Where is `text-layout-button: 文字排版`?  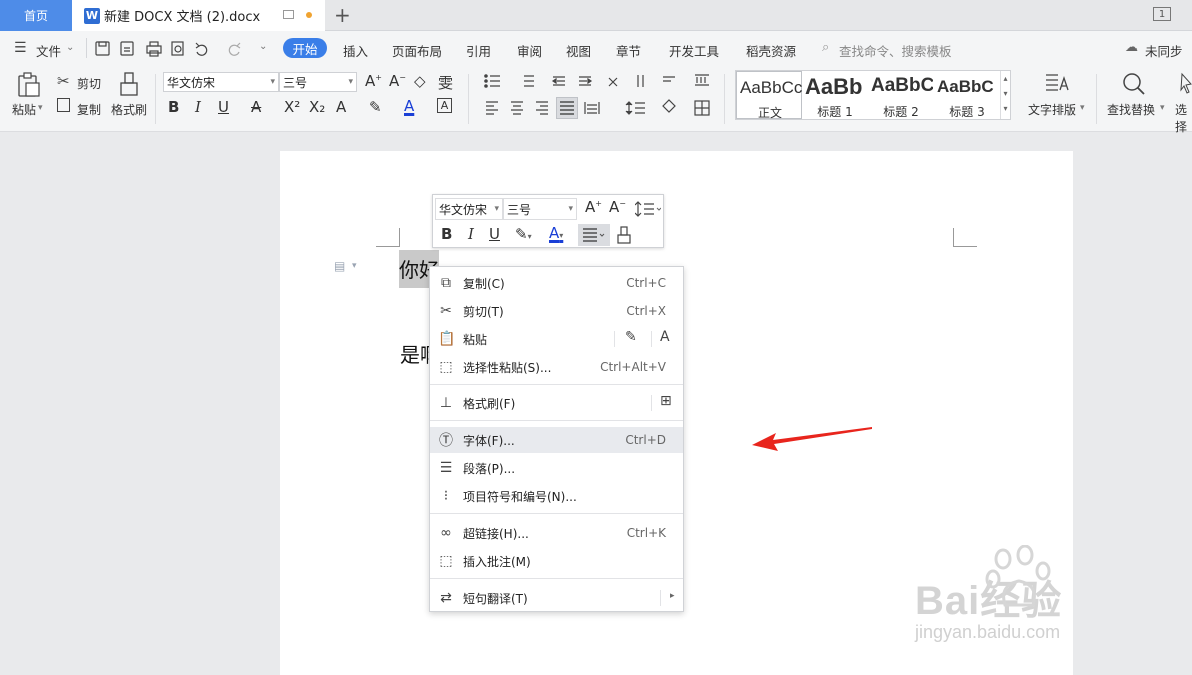
text-layout-button: 文字排版 is located at coordinates (1052, 109).